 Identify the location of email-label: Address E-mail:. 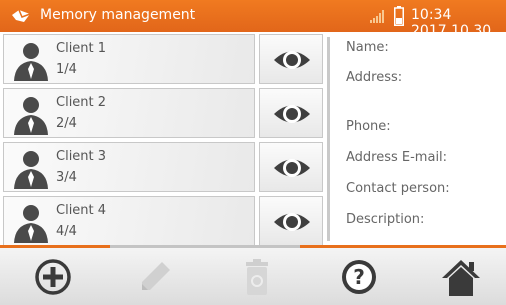
(397, 157).